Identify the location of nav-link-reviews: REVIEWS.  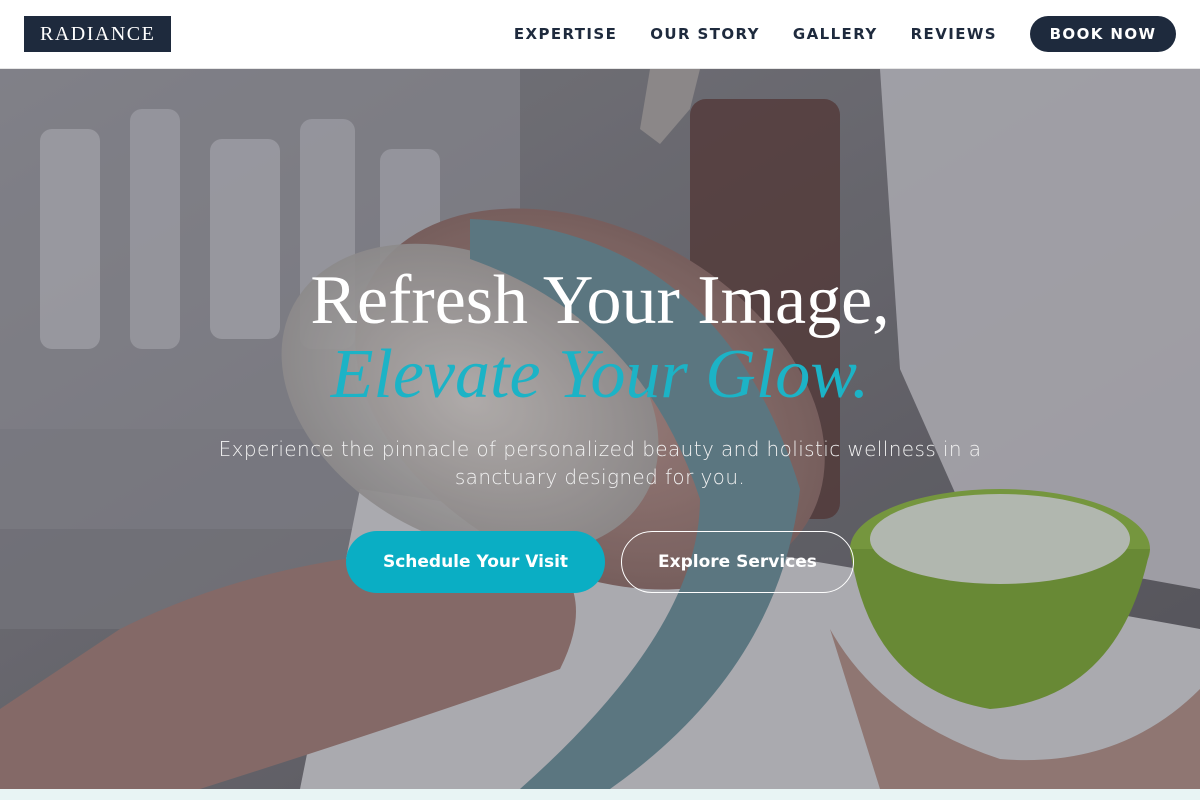
(954, 34).